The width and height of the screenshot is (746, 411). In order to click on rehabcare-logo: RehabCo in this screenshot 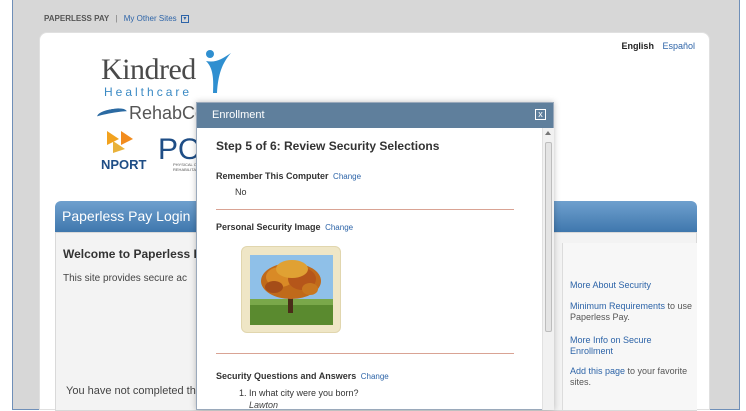, I will do `click(151, 113)`.